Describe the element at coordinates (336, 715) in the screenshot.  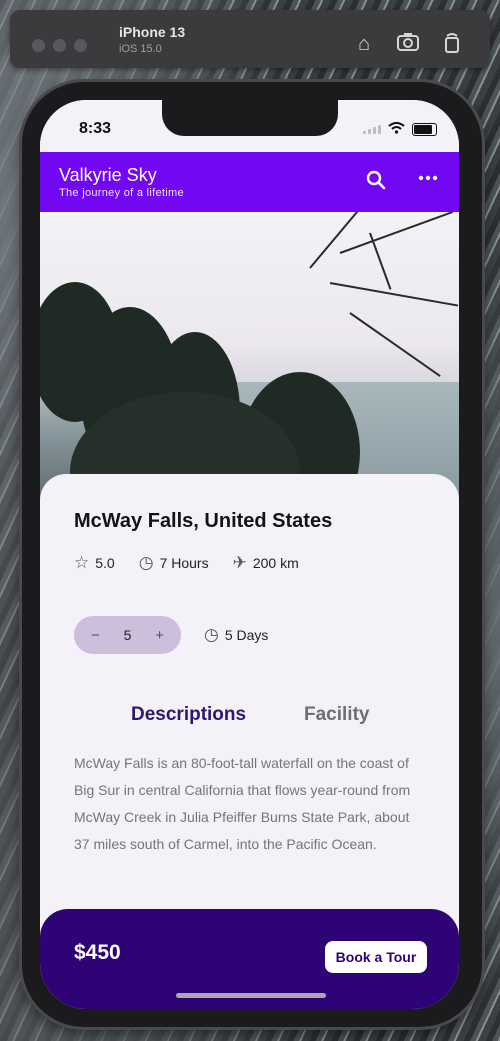
I see `tab-facility: Facility` at that location.